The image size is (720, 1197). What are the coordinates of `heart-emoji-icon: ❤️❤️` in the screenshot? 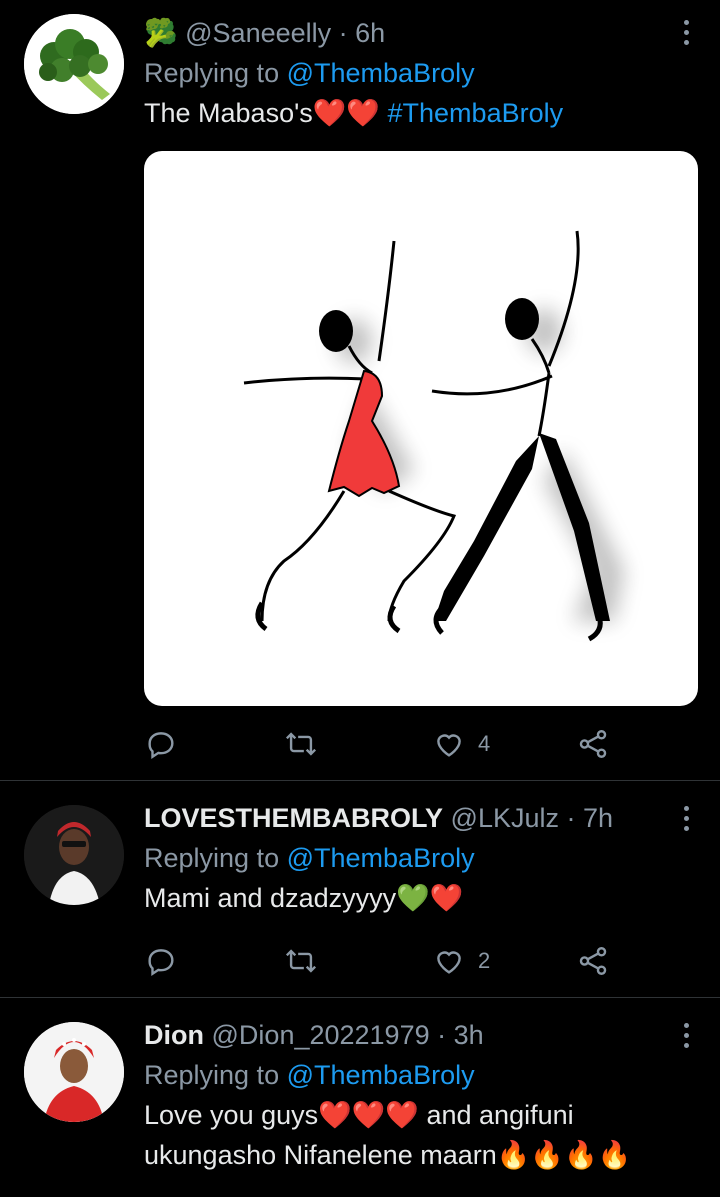 It's located at (346, 113).